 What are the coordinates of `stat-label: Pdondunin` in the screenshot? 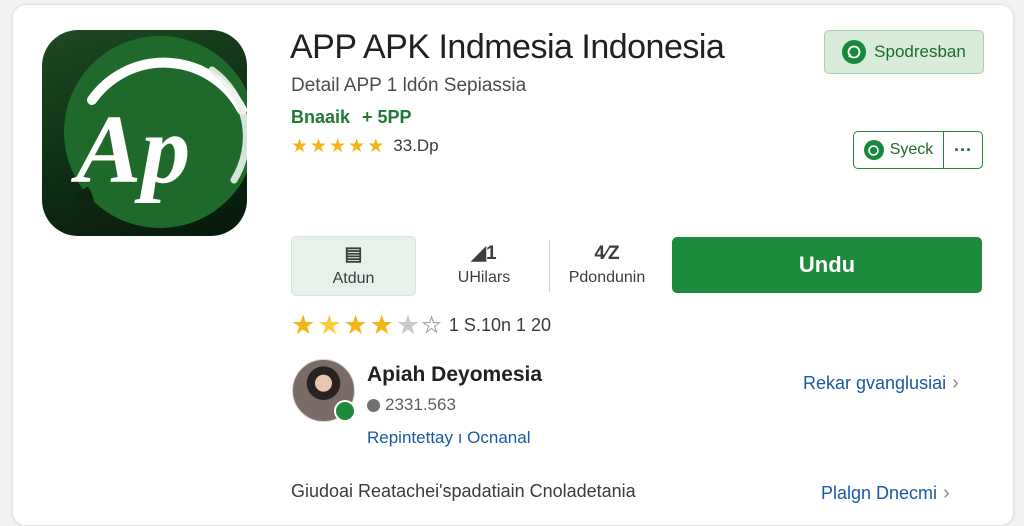 It's located at (607, 277).